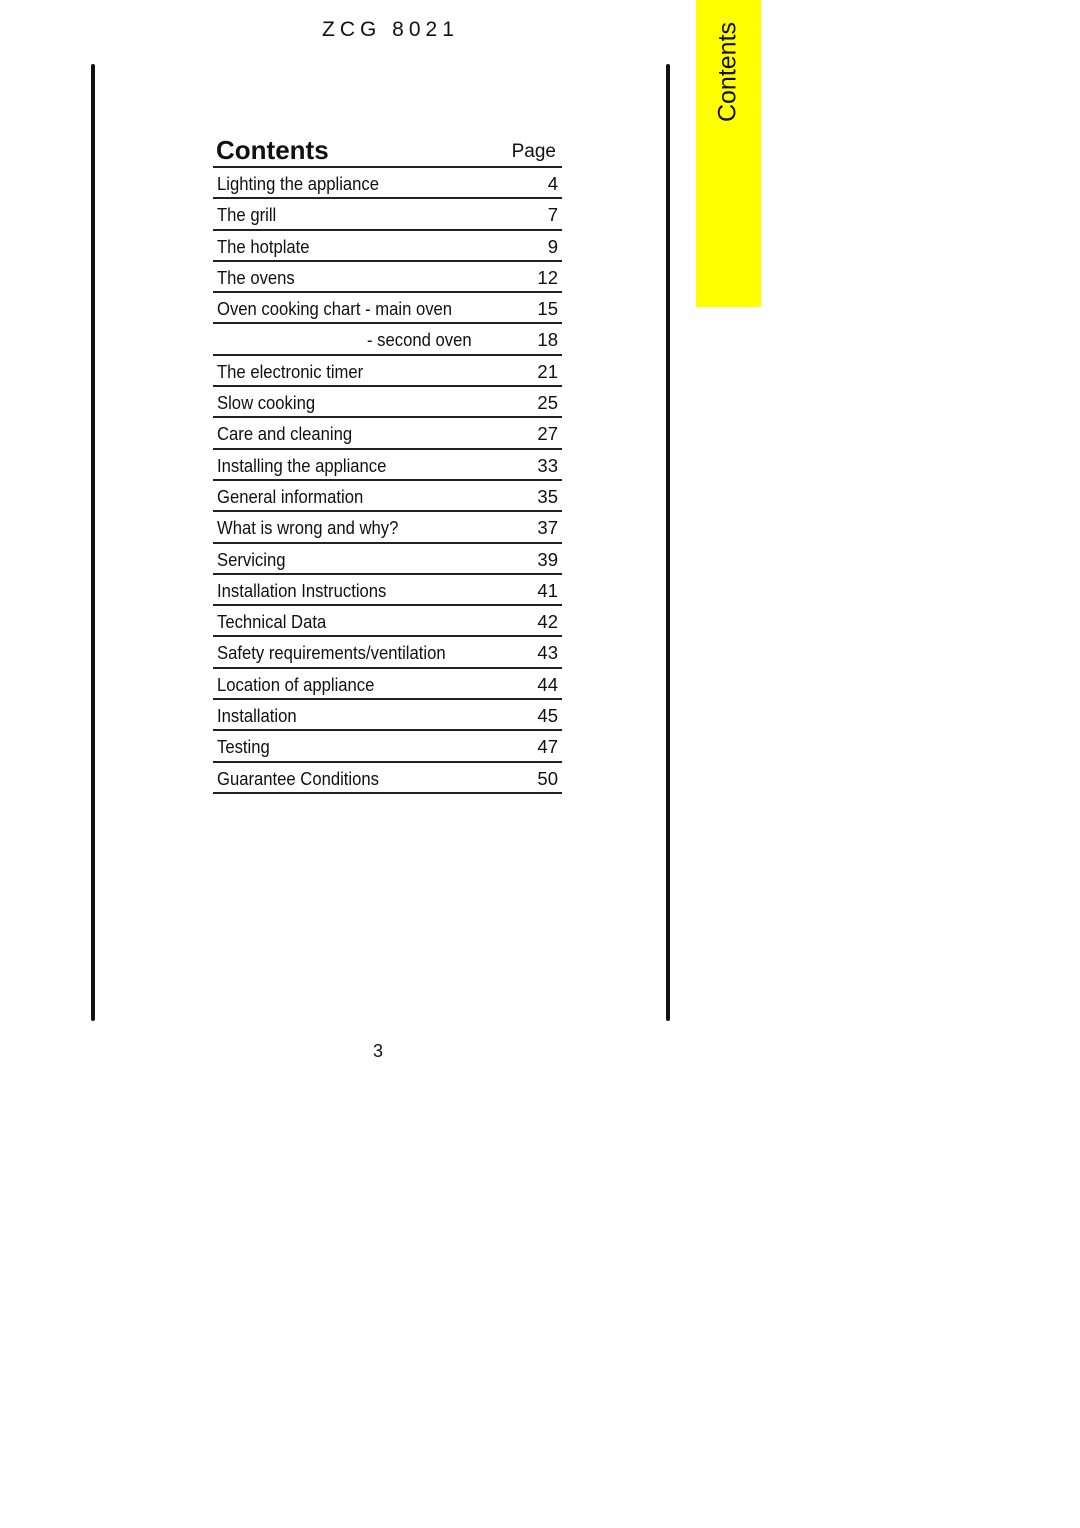  Describe the element at coordinates (728, 153) in the screenshot. I see `section-tab: Contents` at that location.